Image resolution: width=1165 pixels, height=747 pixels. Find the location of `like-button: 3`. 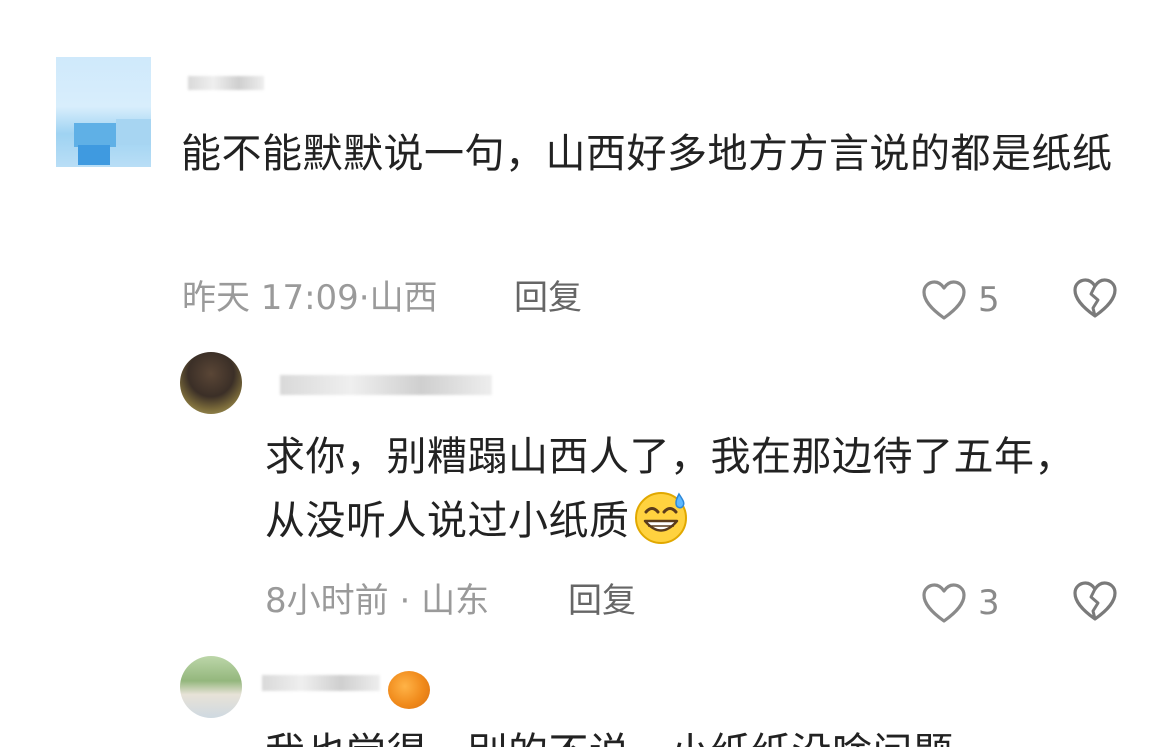

like-button: 3 is located at coordinates (960, 603).